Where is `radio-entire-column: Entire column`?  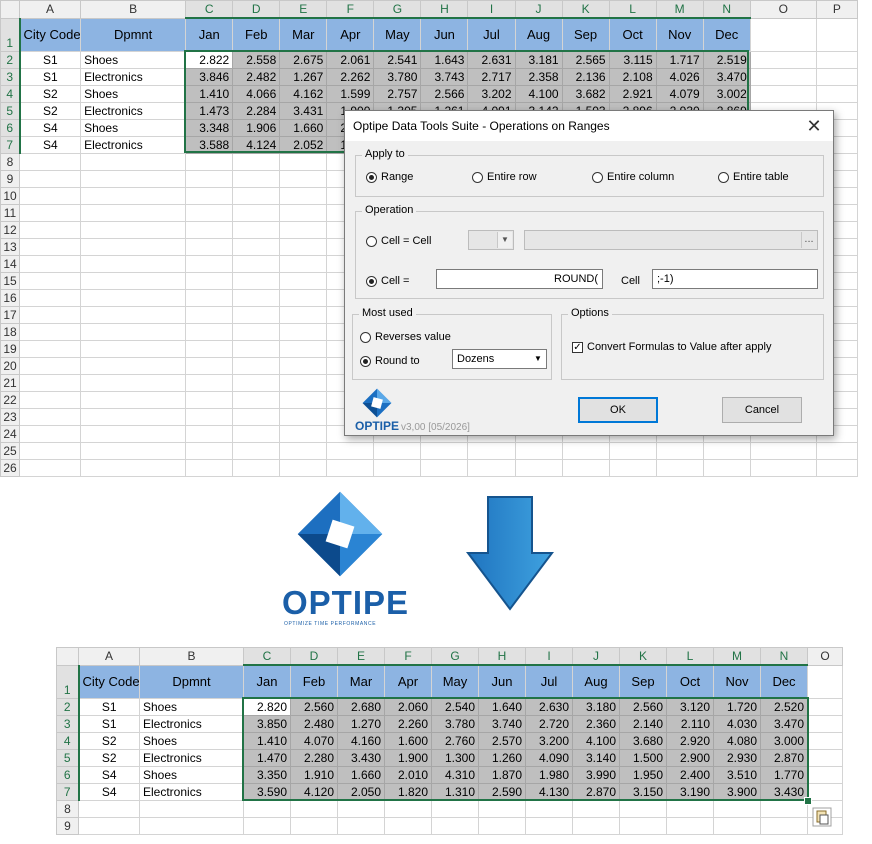
radio-entire-column: Entire column is located at coordinates (633, 177).